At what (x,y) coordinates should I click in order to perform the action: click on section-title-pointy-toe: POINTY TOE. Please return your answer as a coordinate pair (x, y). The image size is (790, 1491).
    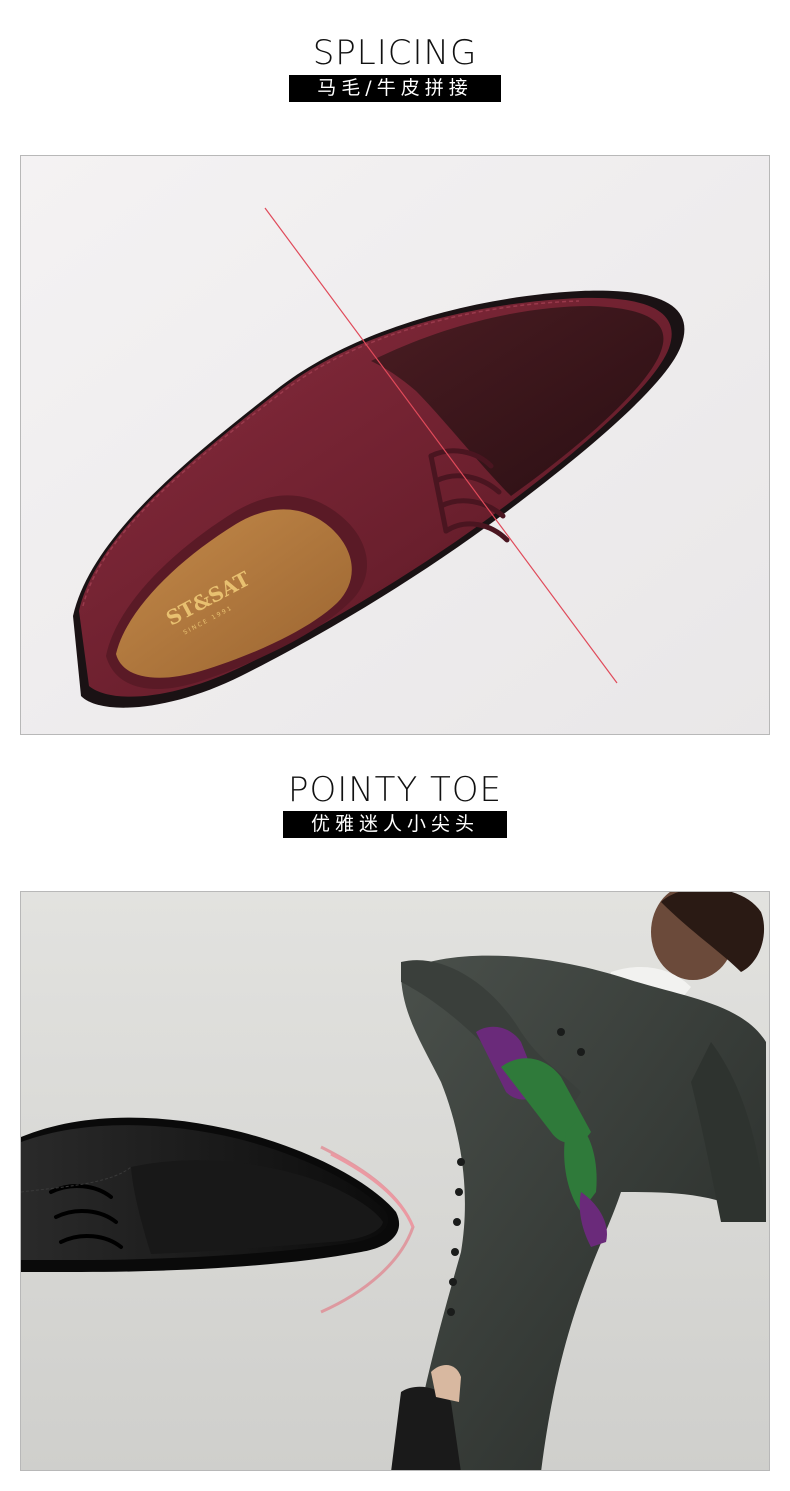
    Looking at the image, I should click on (395, 790).